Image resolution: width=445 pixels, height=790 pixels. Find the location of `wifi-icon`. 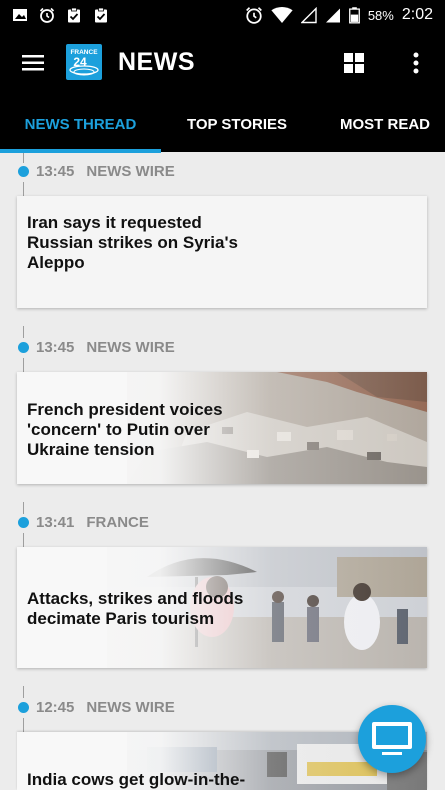

wifi-icon is located at coordinates (282, 14).